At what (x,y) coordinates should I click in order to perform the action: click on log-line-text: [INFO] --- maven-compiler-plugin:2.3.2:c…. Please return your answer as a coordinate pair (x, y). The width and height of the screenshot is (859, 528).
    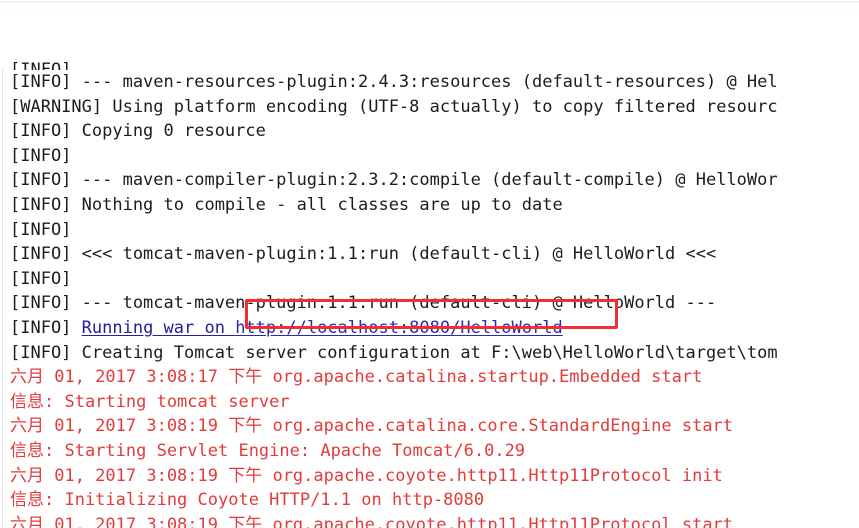
    Looking at the image, I should click on (394, 180).